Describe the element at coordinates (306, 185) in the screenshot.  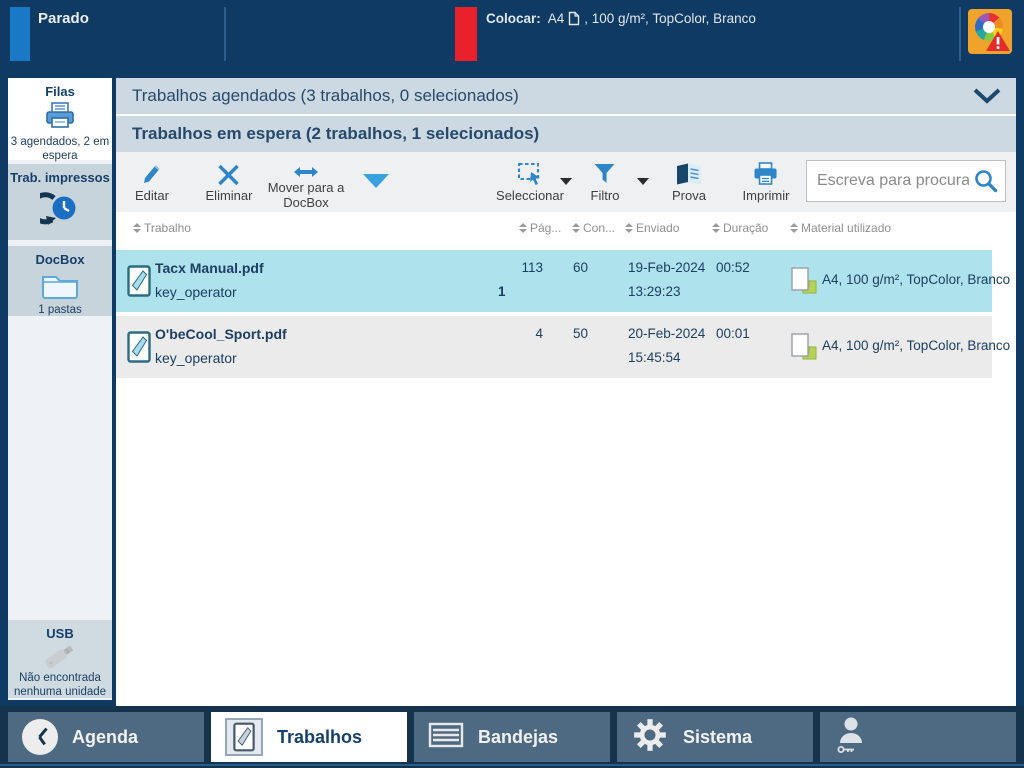
I see `move-to-docbox-button: Mover para a DocBox` at that location.